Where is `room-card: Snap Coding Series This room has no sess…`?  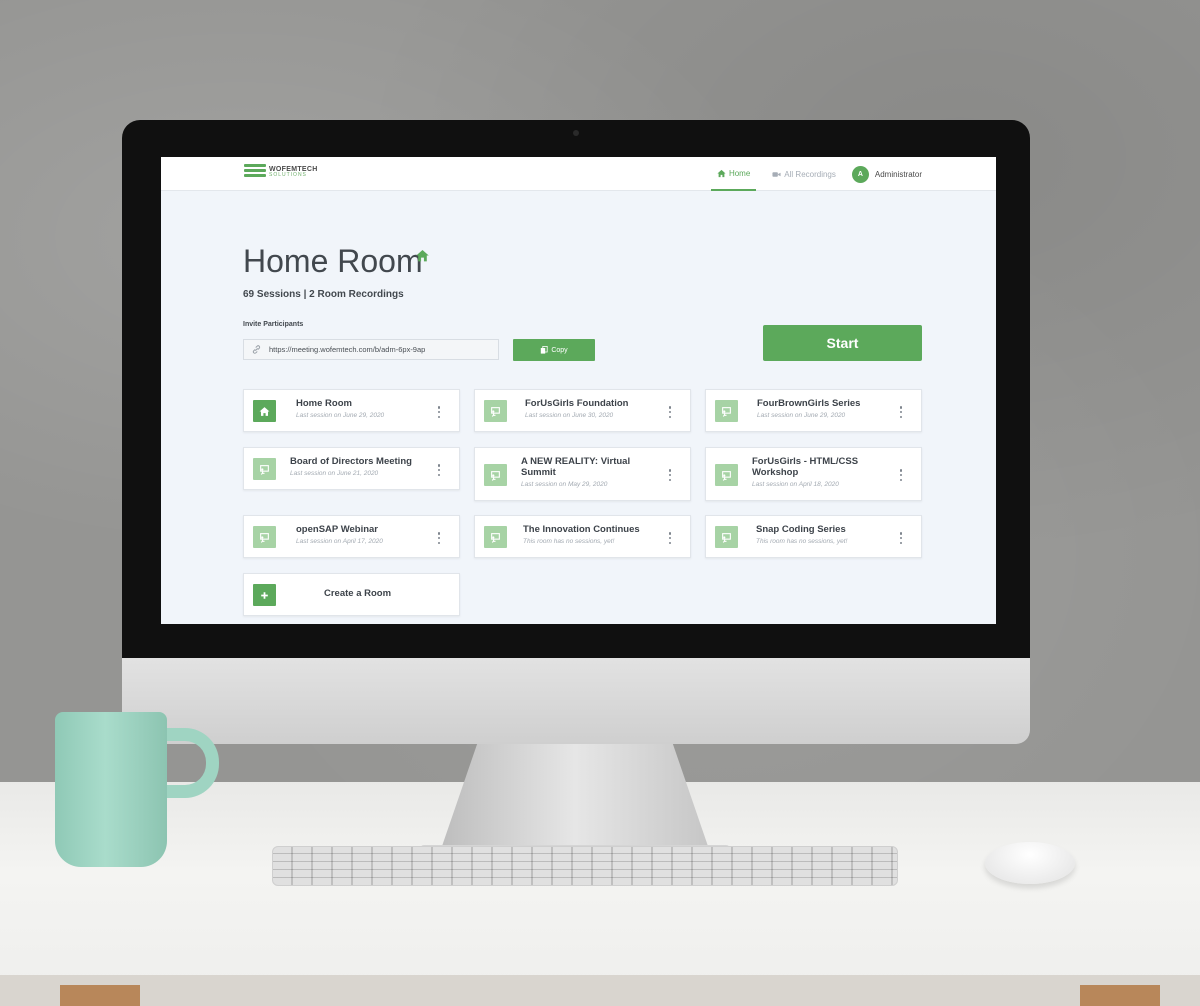
room-card: Snap Coding Series This room has no sess… is located at coordinates (813, 536).